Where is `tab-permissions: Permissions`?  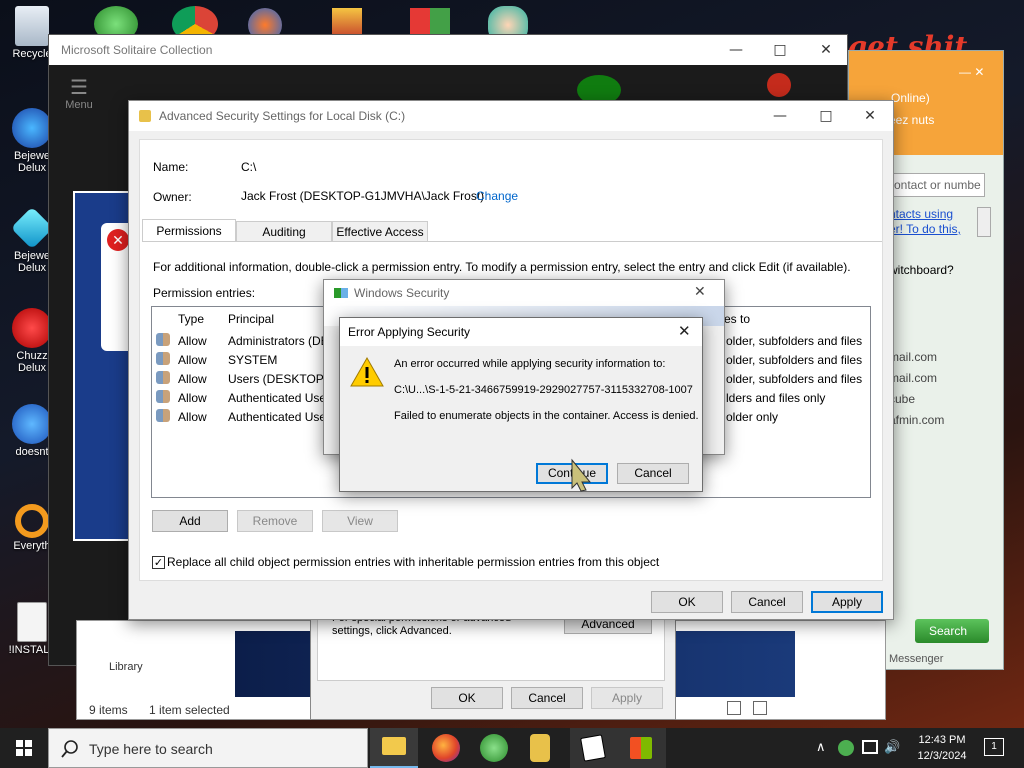 tab-permissions: Permissions is located at coordinates (189, 230).